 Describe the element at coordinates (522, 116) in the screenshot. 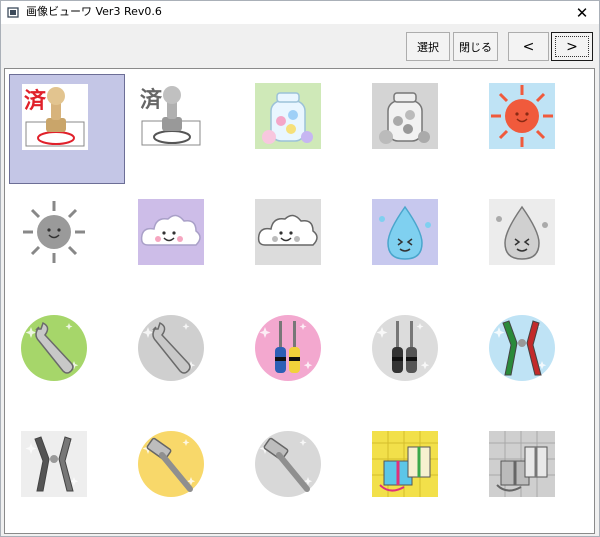

I see `sun-color-icon` at that location.